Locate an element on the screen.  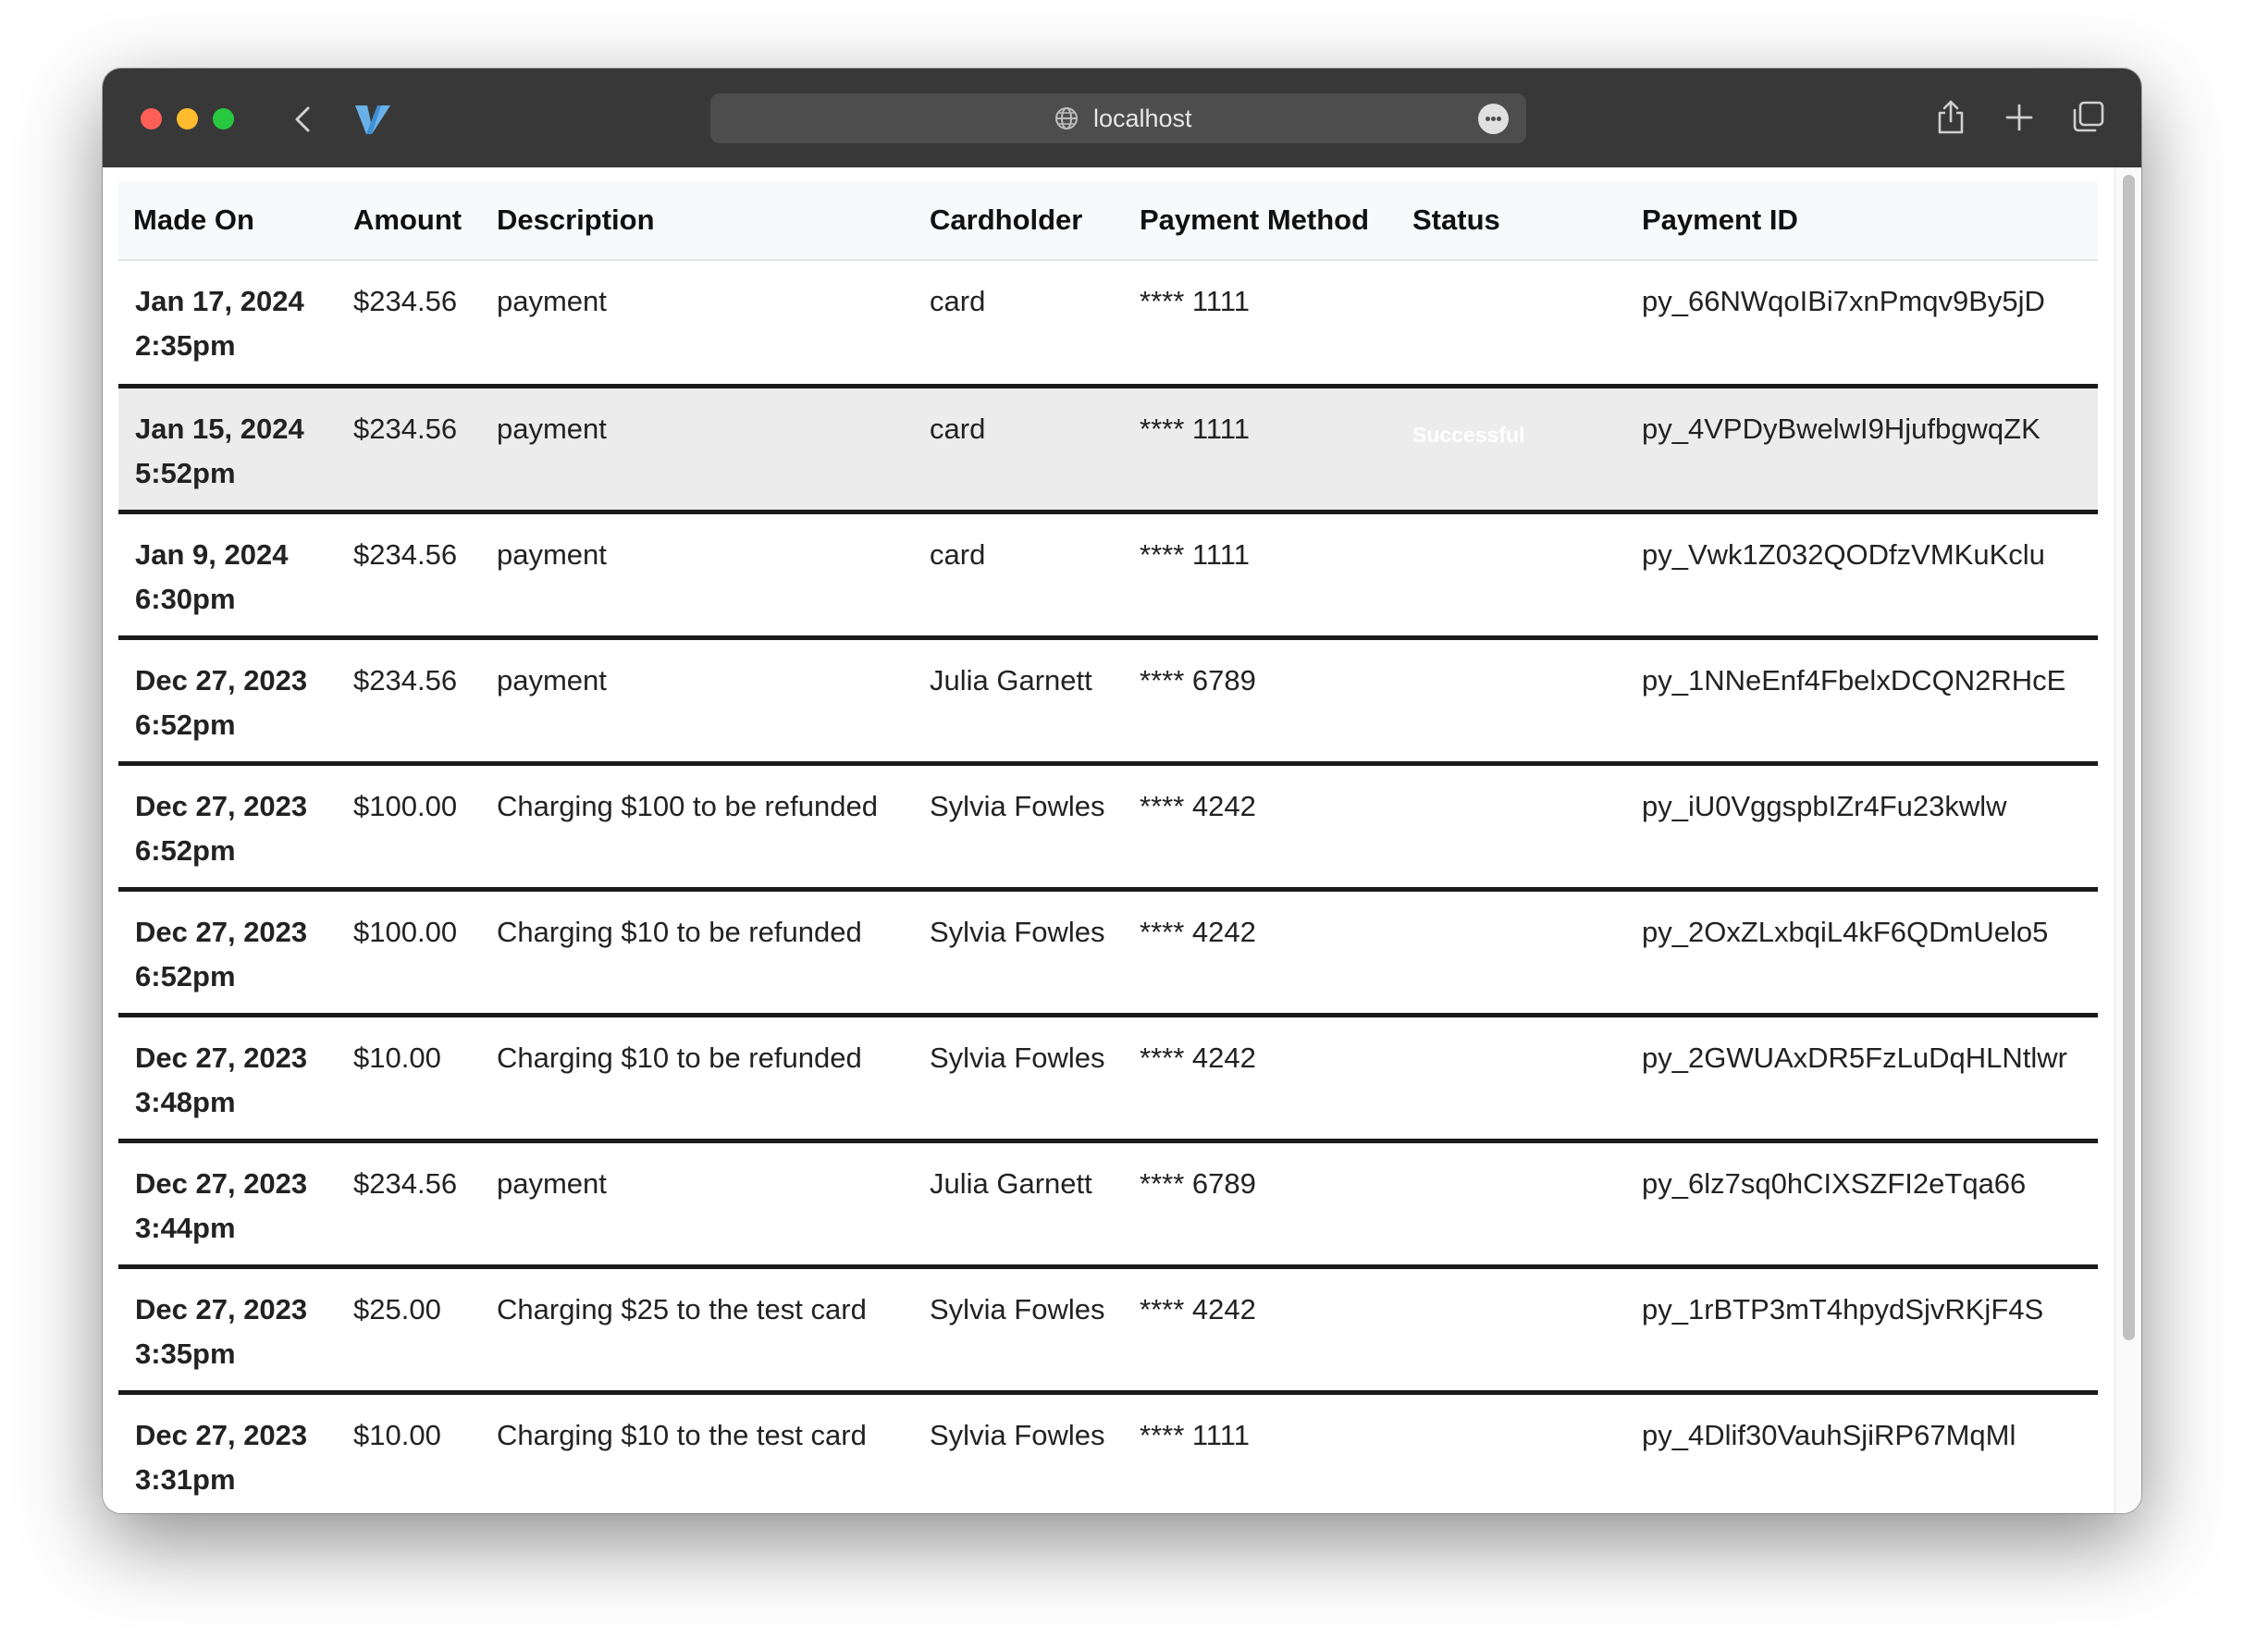
made-on-cell: Dec 27, 2023 3:35pm is located at coordinates (228, 1330).